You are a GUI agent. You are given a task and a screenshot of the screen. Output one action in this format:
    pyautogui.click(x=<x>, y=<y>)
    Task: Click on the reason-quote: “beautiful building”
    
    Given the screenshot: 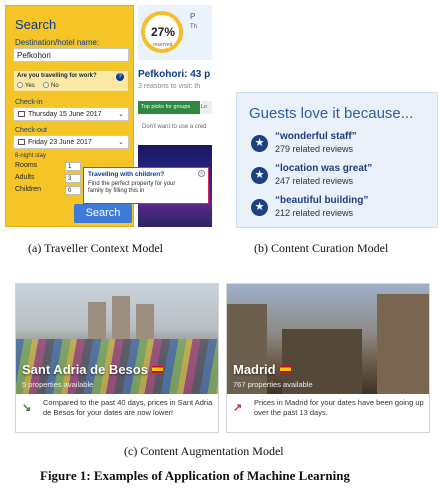 What is the action you would take?
    pyautogui.click(x=322, y=200)
    